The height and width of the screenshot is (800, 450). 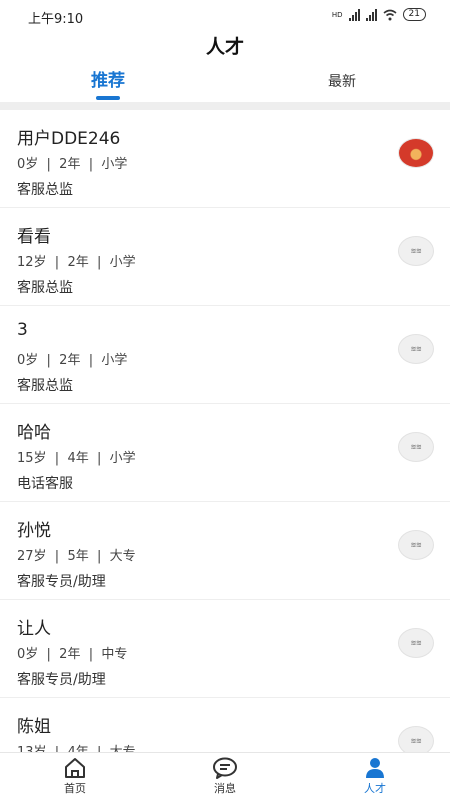 I want to click on person-icon, so click(x=375, y=768).